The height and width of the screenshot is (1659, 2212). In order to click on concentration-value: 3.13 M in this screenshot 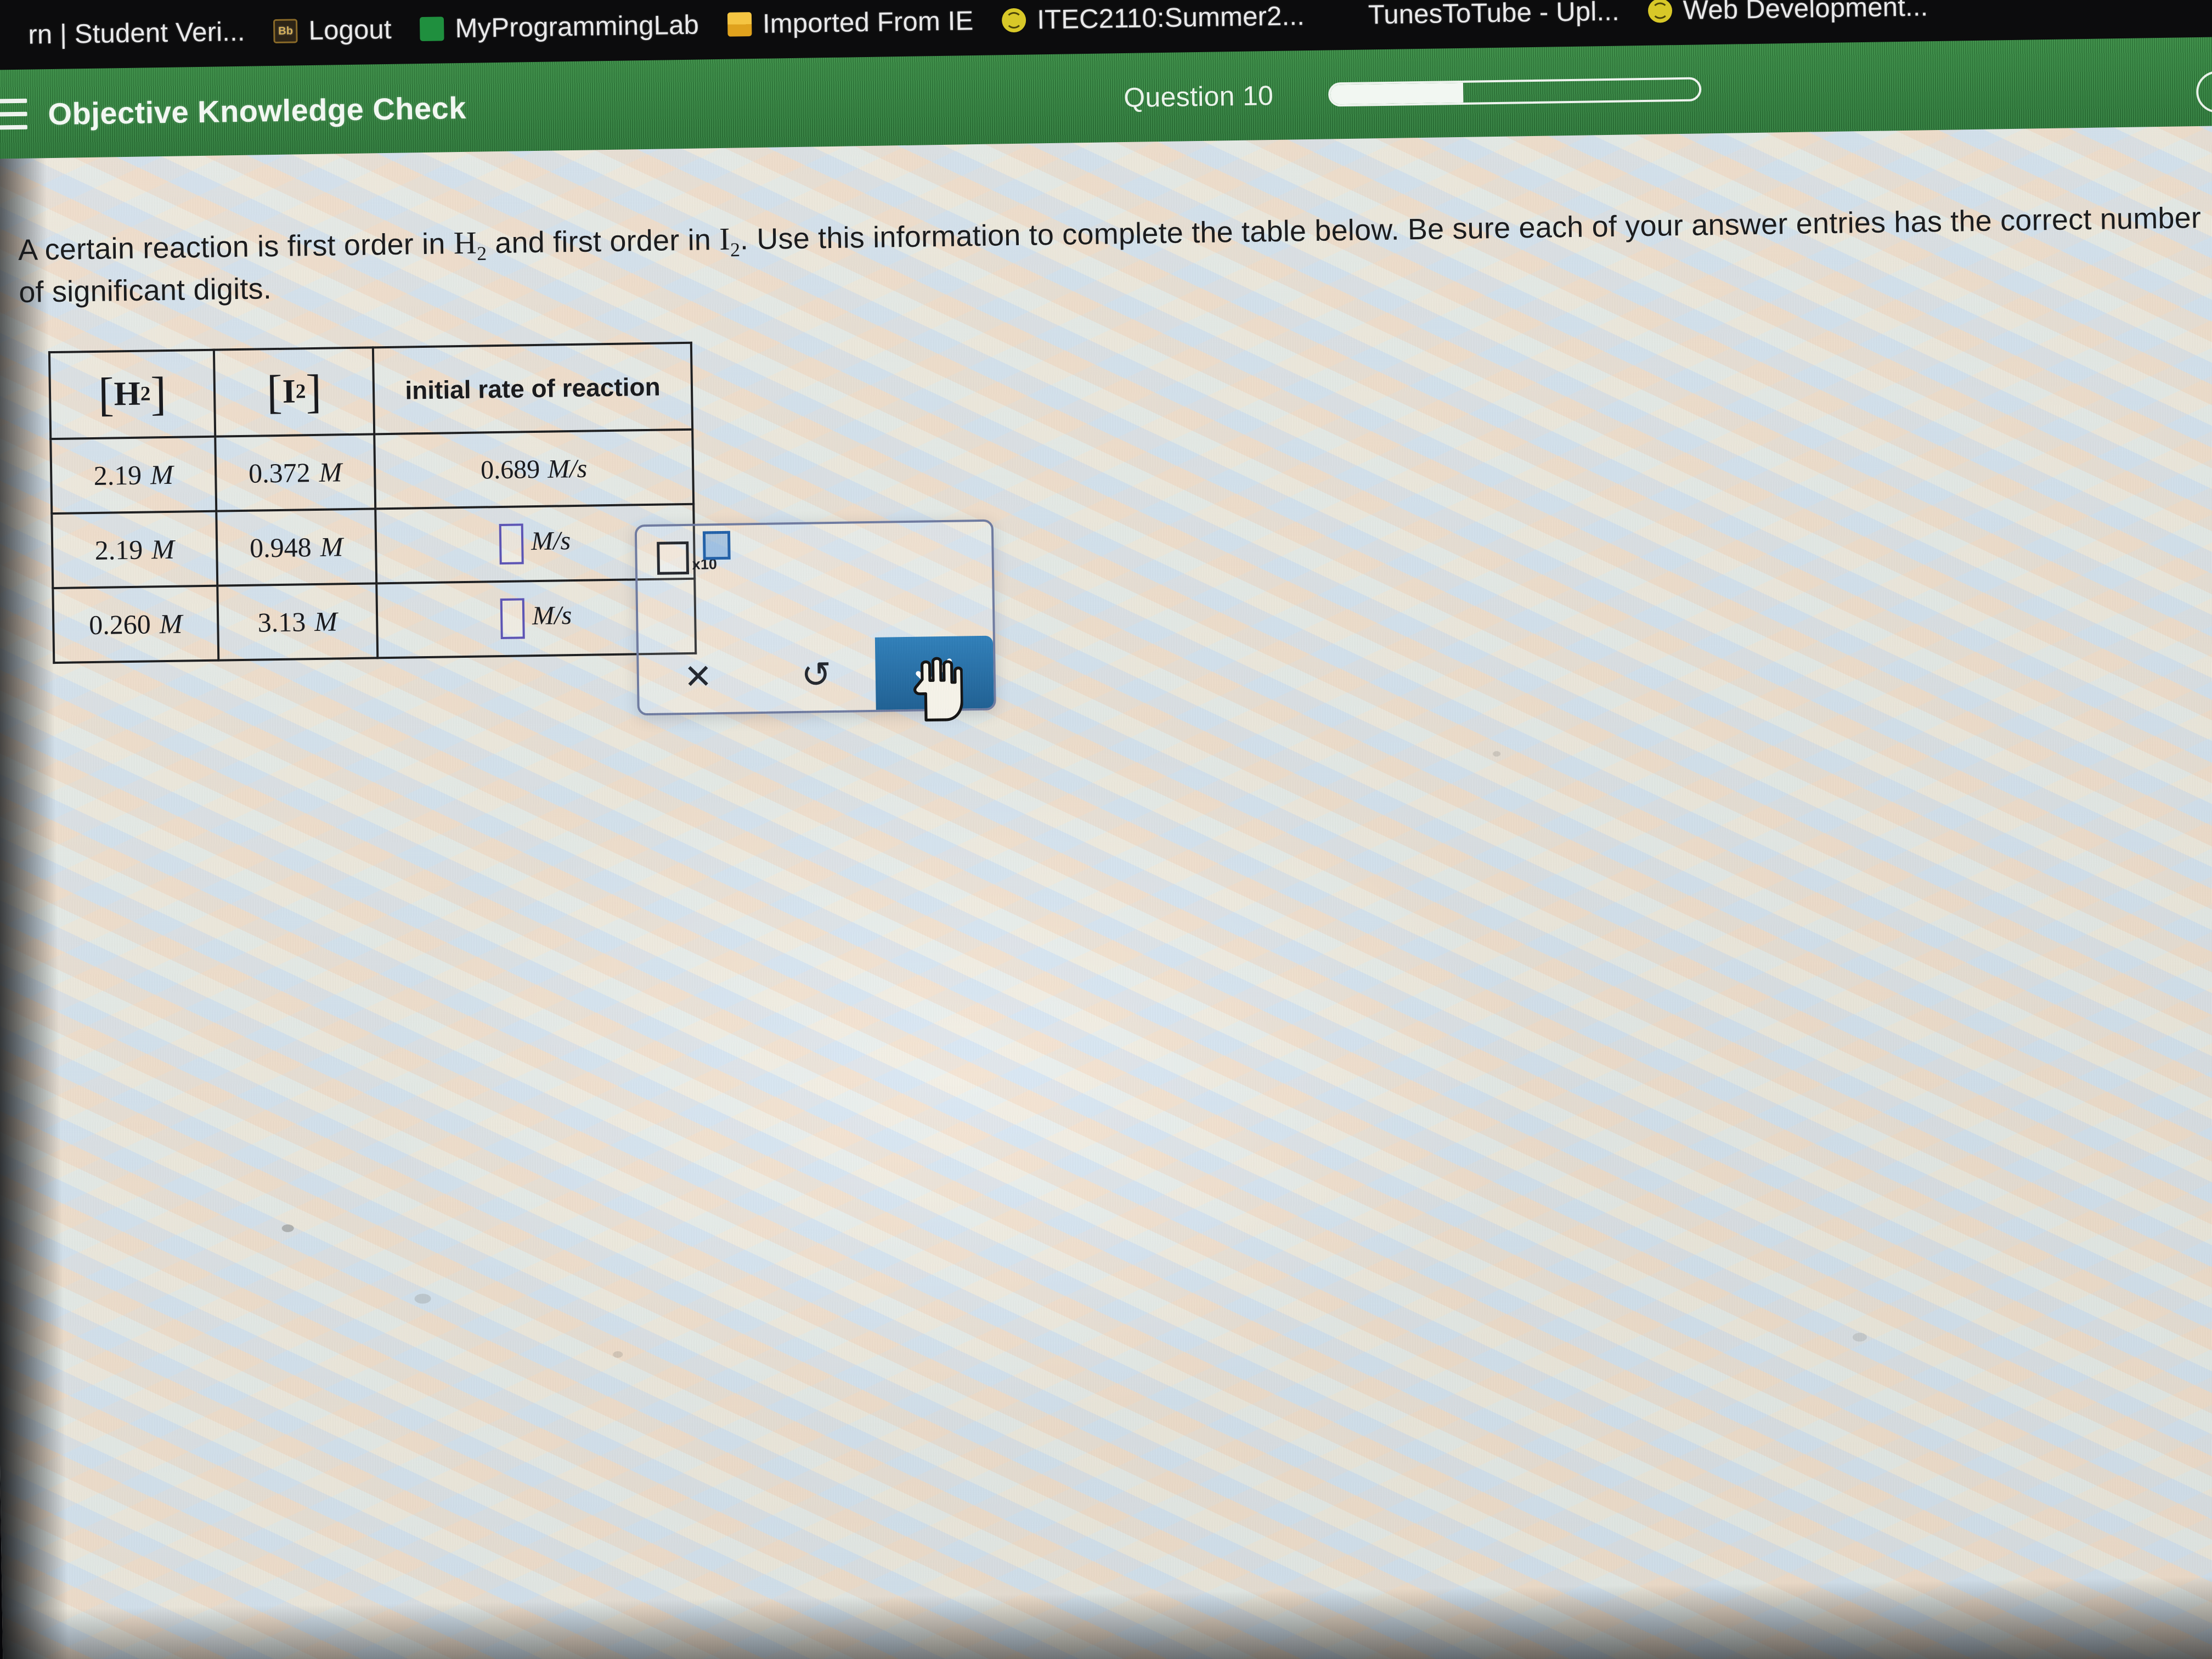, I will do `click(297, 622)`.